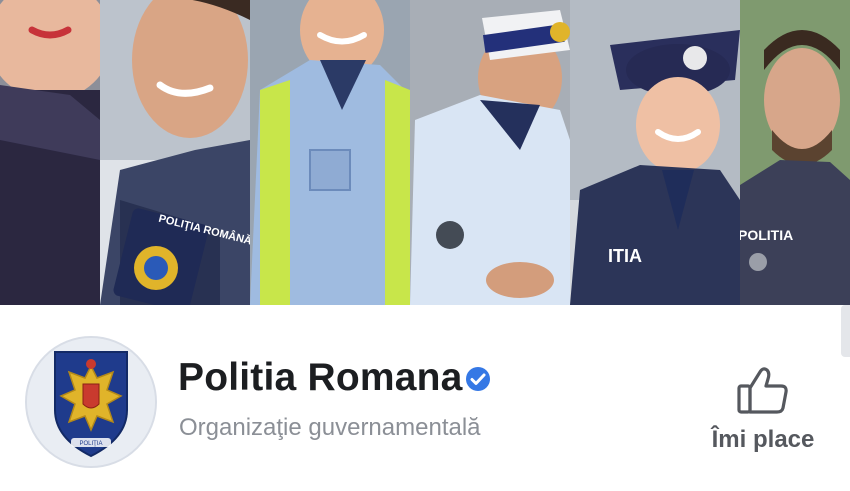 Image resolution: width=850 pixels, height=491 pixels. What do you see at coordinates (795, 152) in the screenshot?
I see `cover-officer-6: POLITIA` at bounding box center [795, 152].